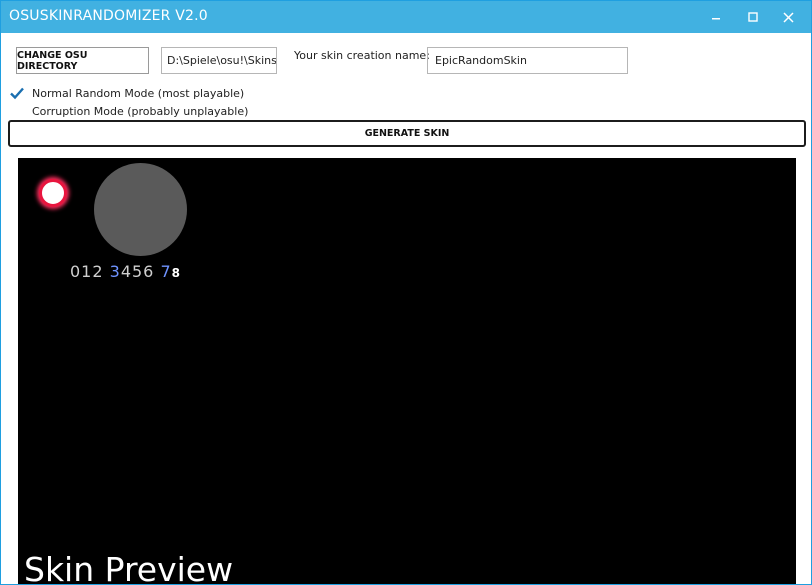  Describe the element at coordinates (407, 133) in the screenshot. I see `generate-skin-button: GENERATE SKIN` at that location.